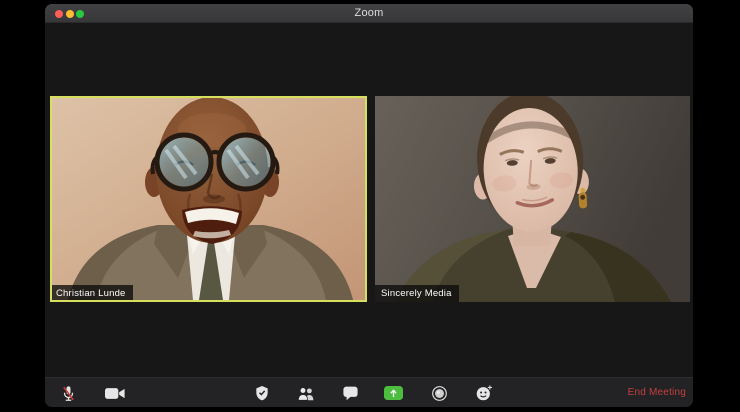 The image size is (740, 412). I want to click on record-icon, so click(439, 393).